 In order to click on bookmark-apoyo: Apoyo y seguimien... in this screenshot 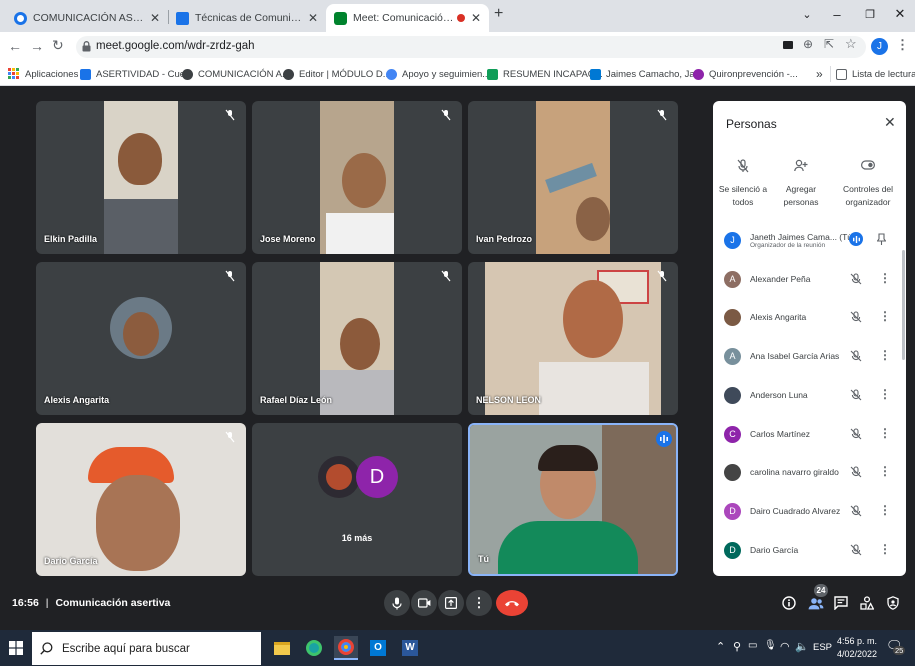, I will do `click(438, 74)`.